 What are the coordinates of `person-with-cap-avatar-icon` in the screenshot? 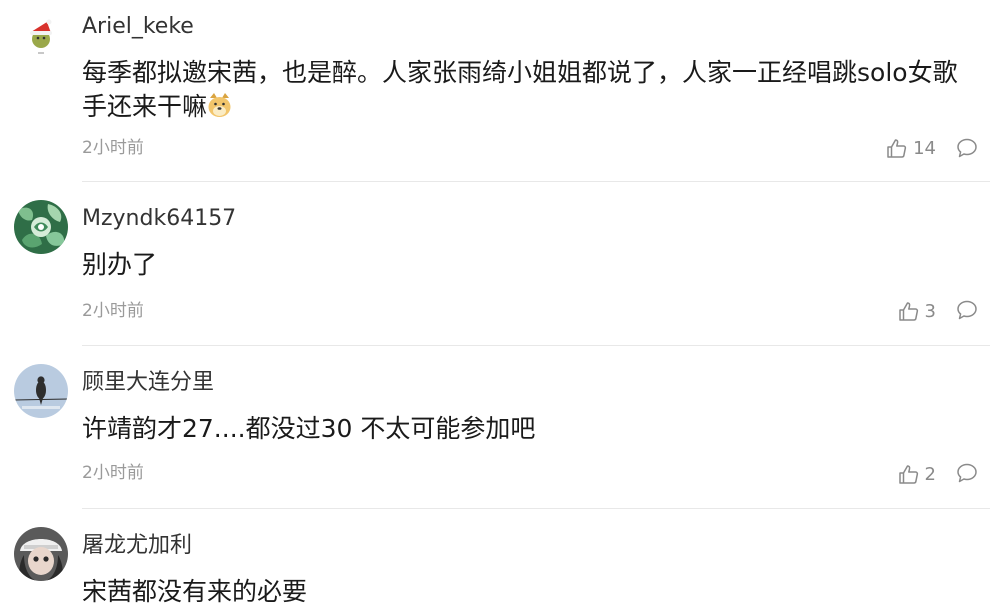 It's located at (41, 554).